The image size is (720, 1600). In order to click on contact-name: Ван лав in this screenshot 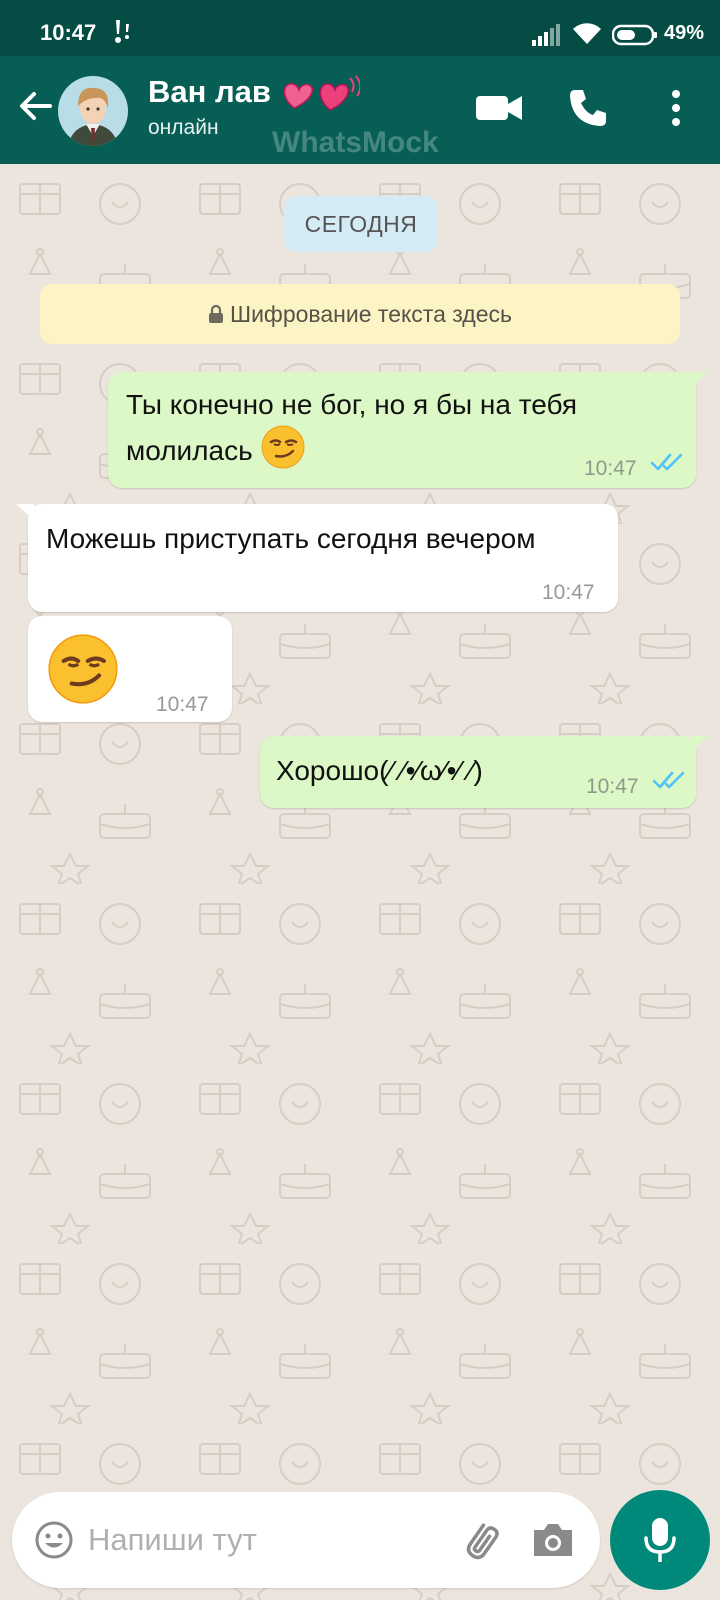, I will do `click(209, 92)`.